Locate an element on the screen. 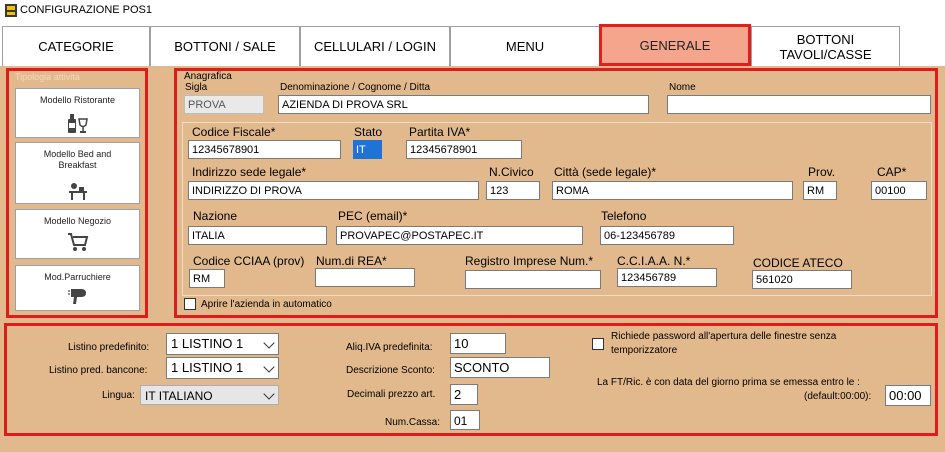  registro-imprese-label: Registro Imprese Num.* is located at coordinates (529, 261).